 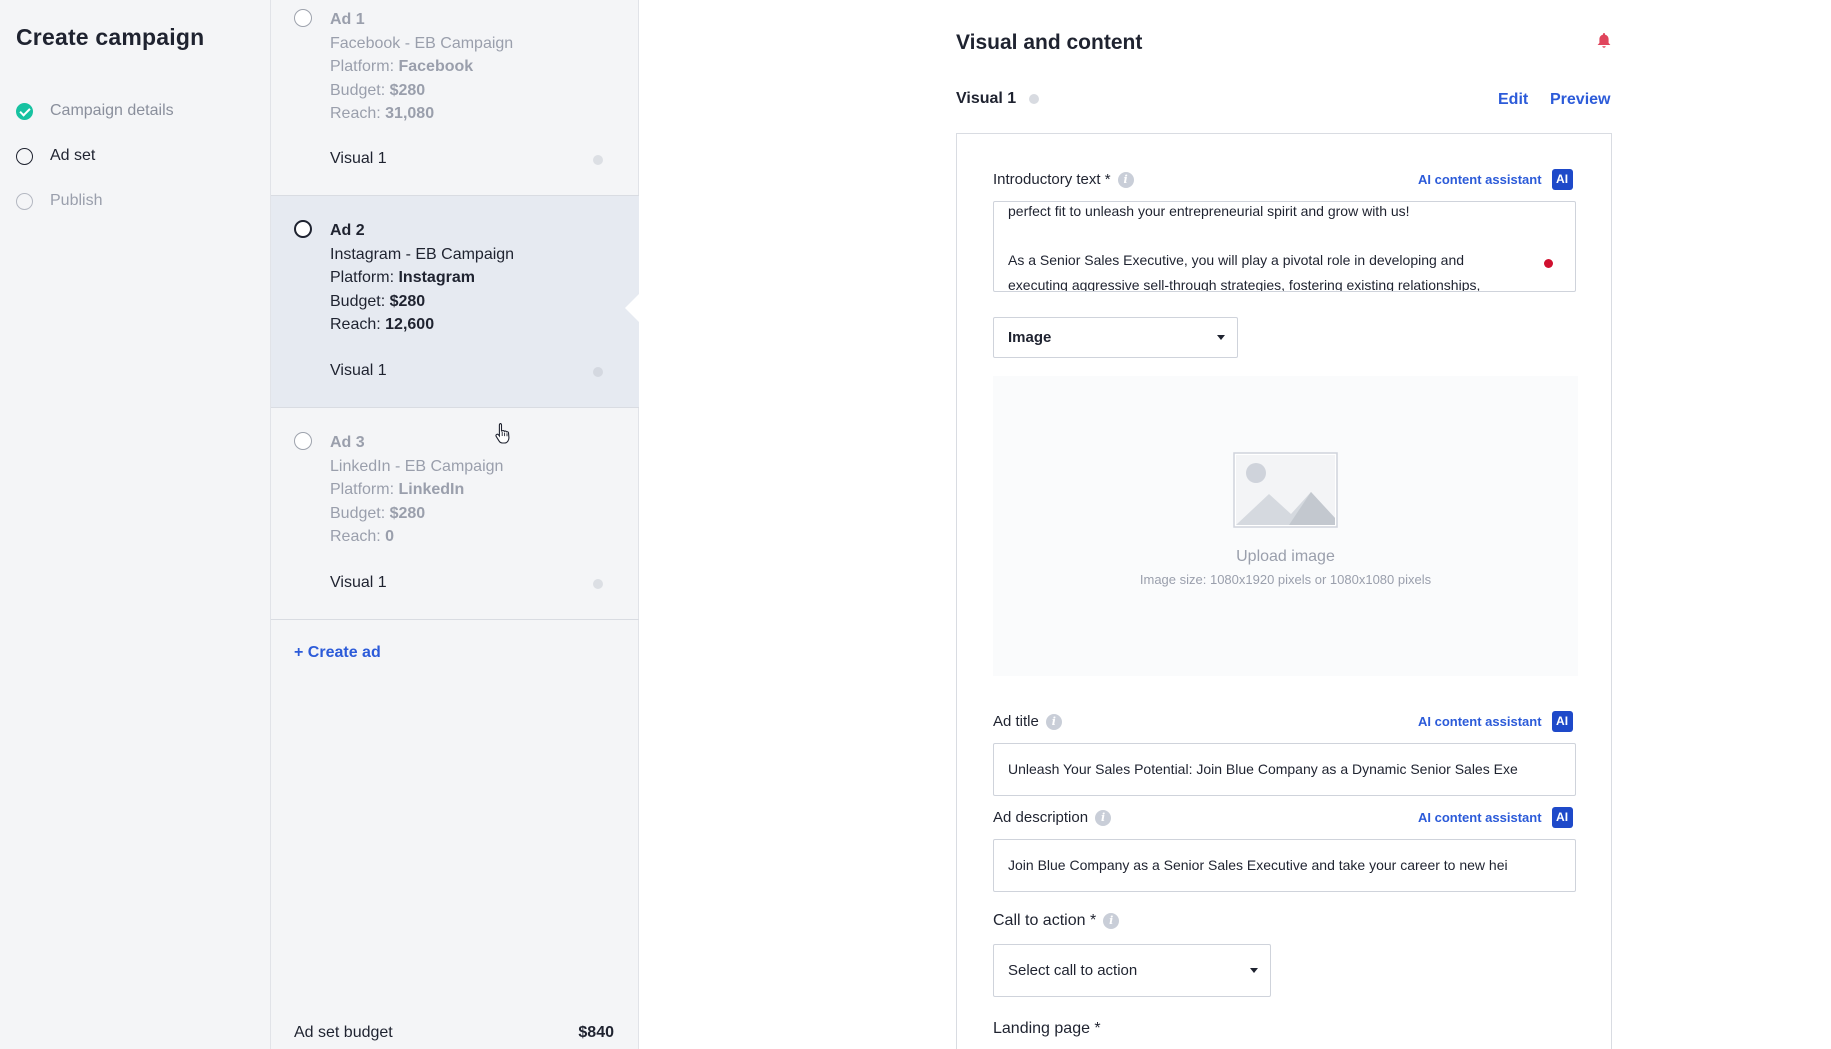 What do you see at coordinates (410, 113) in the screenshot?
I see `reach-value: 31,080` at bounding box center [410, 113].